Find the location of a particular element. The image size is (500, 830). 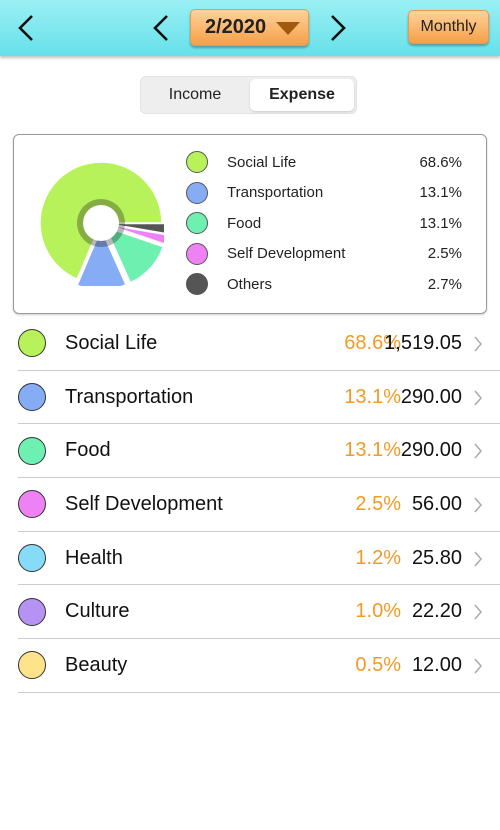

income-expense-toggle: Income Expense is located at coordinates (248, 95).